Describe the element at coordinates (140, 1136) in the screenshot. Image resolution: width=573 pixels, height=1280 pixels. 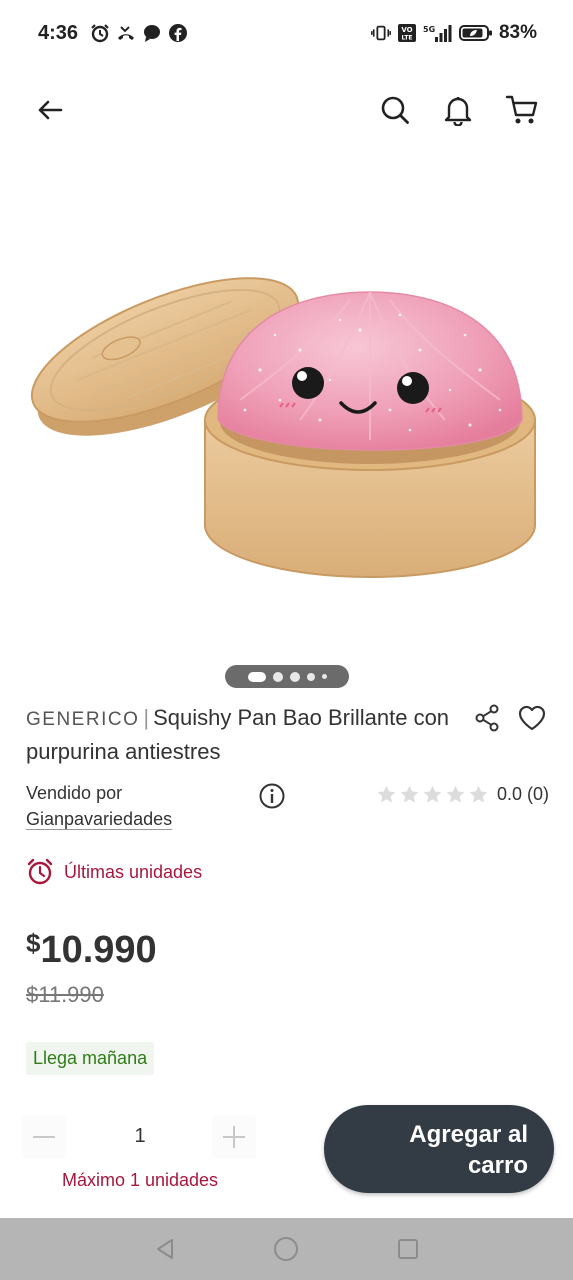
I see `quantity-value: 1` at that location.